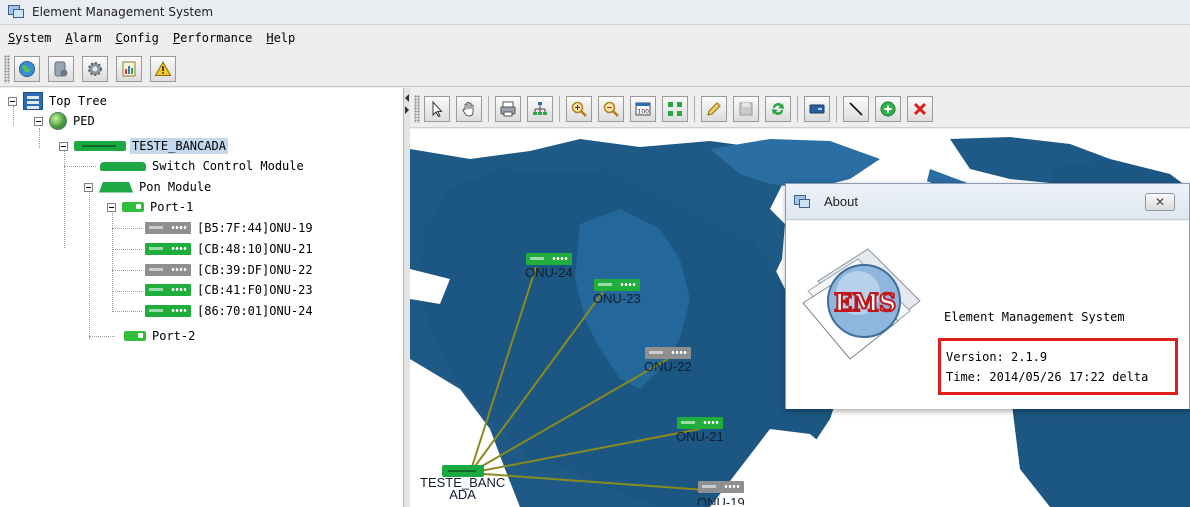  Describe the element at coordinates (856, 108) in the screenshot. I see `draw-link-icon` at that location.